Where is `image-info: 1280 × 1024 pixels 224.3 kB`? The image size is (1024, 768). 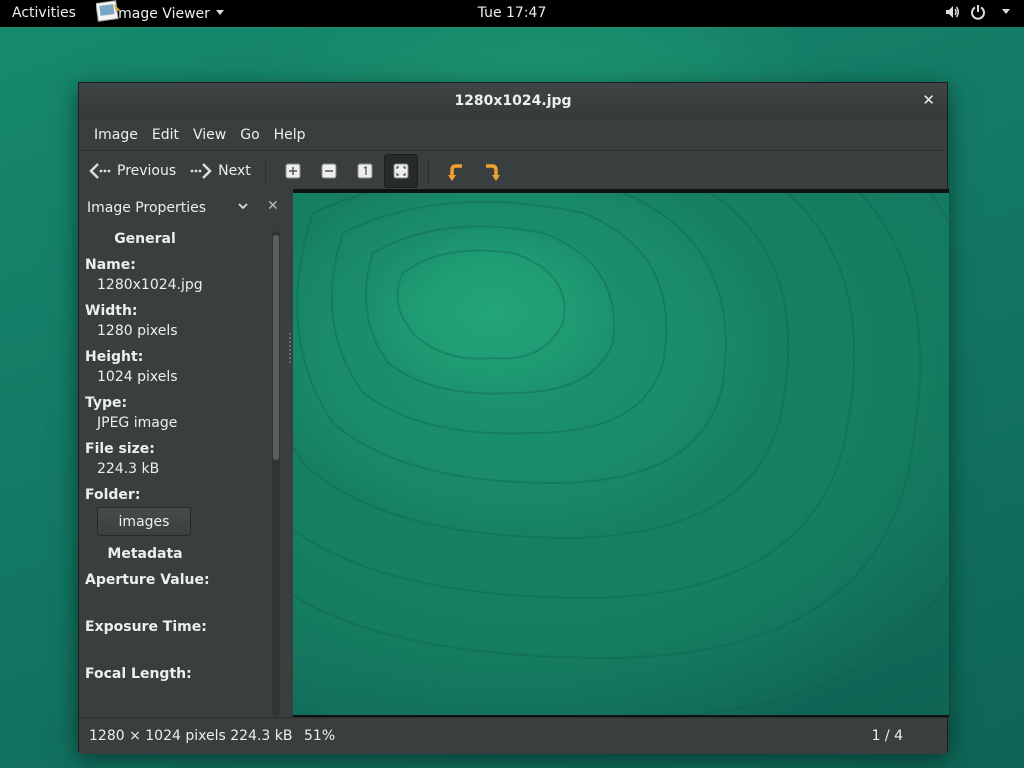 image-info: 1280 × 1024 pixels 224.3 kB is located at coordinates (191, 736).